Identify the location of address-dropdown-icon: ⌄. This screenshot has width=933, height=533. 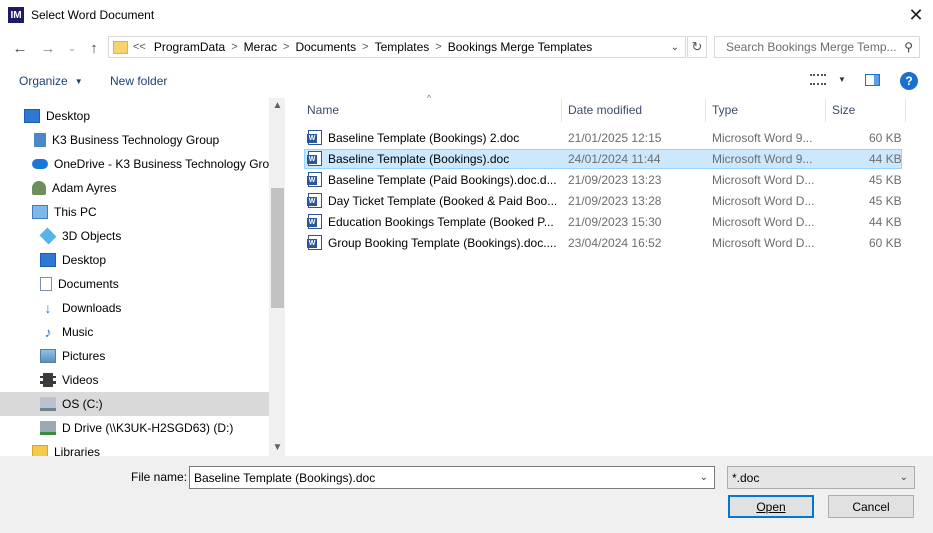
(675, 47).